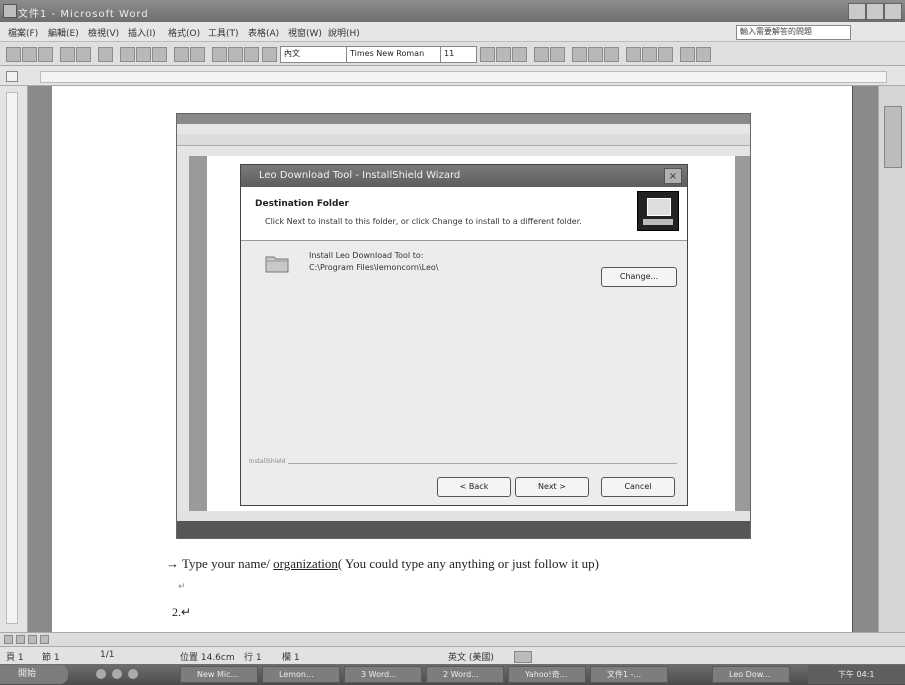 The width and height of the screenshot is (905, 685). What do you see at coordinates (793, 32) in the screenshot?
I see `help-question-input: 輸入需要解答的問題` at bounding box center [793, 32].